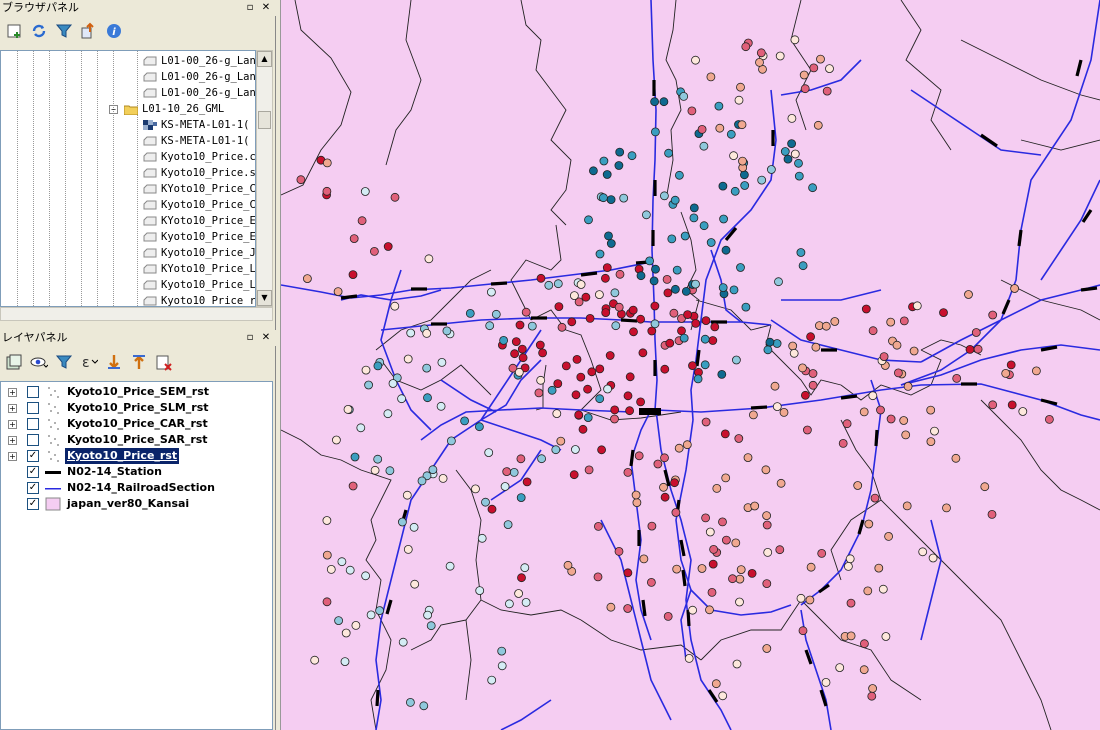  What do you see at coordinates (208, 237) in the screenshot?
I see `tree-item-label: Kyoto10_Price_ER` at bounding box center [208, 237].